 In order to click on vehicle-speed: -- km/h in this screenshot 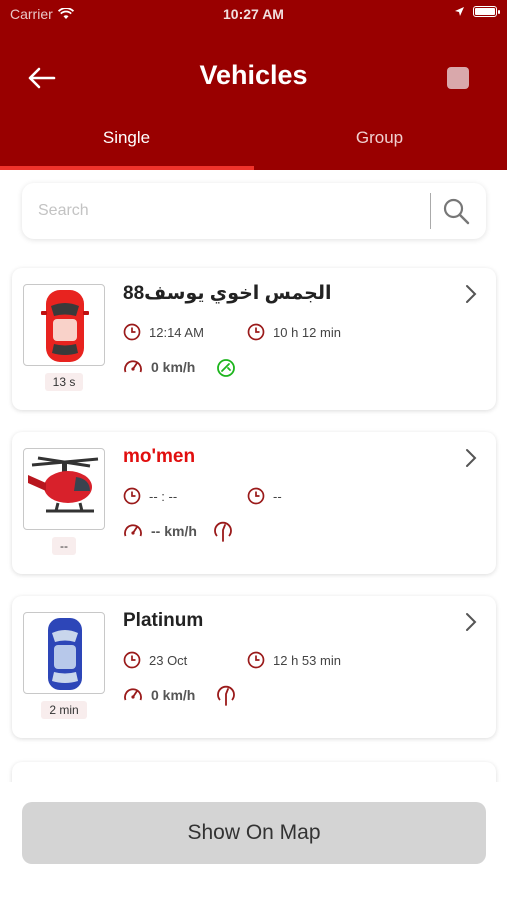, I will do `click(174, 531)`.